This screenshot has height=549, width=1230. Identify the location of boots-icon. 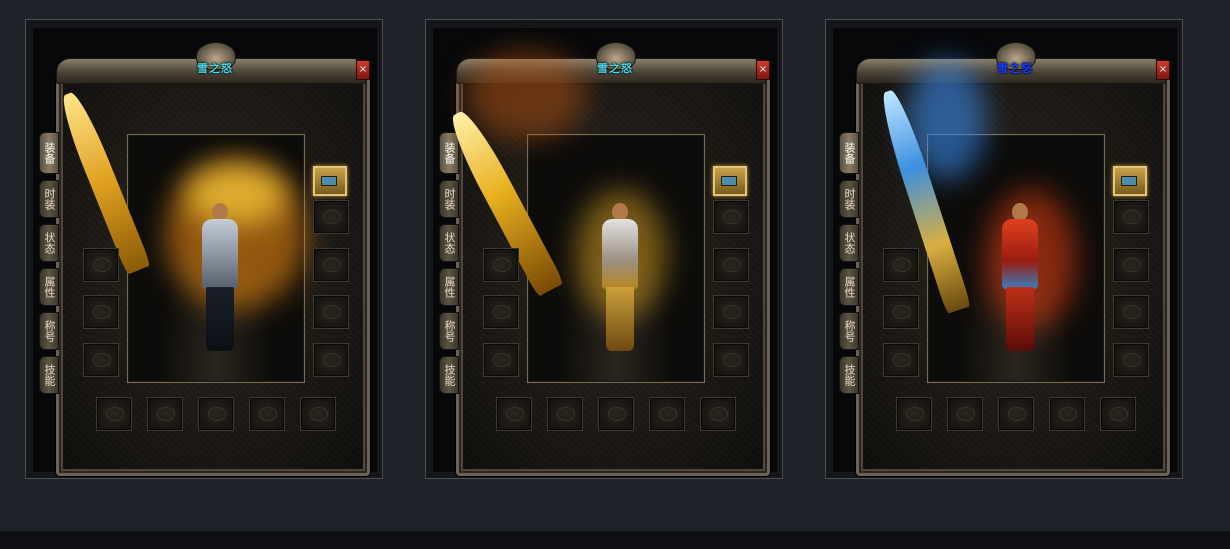
(566, 414).